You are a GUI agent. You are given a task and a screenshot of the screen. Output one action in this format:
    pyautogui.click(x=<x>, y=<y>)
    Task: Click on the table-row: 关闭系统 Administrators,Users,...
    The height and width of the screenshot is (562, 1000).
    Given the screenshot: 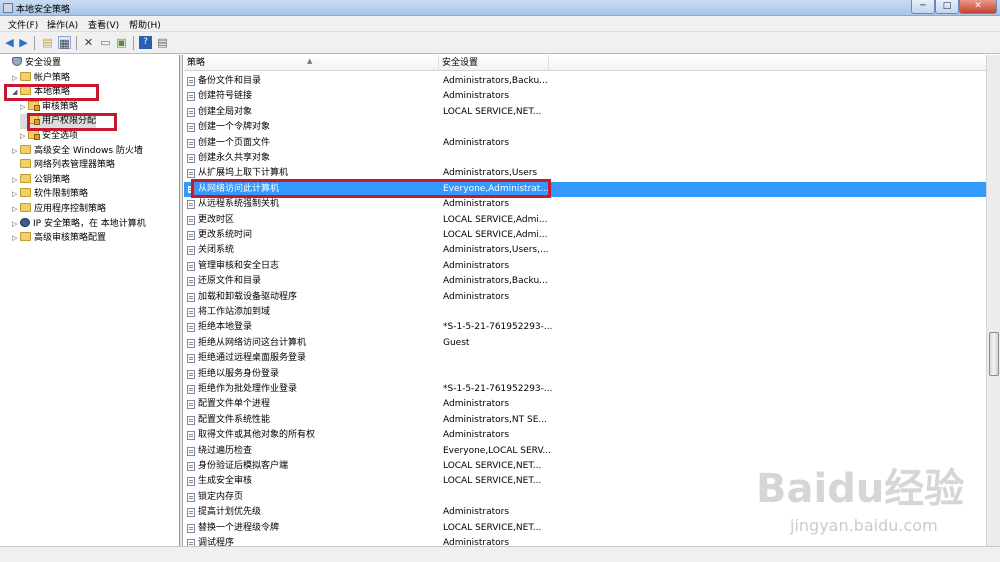 What is the action you would take?
    pyautogui.click(x=585, y=250)
    